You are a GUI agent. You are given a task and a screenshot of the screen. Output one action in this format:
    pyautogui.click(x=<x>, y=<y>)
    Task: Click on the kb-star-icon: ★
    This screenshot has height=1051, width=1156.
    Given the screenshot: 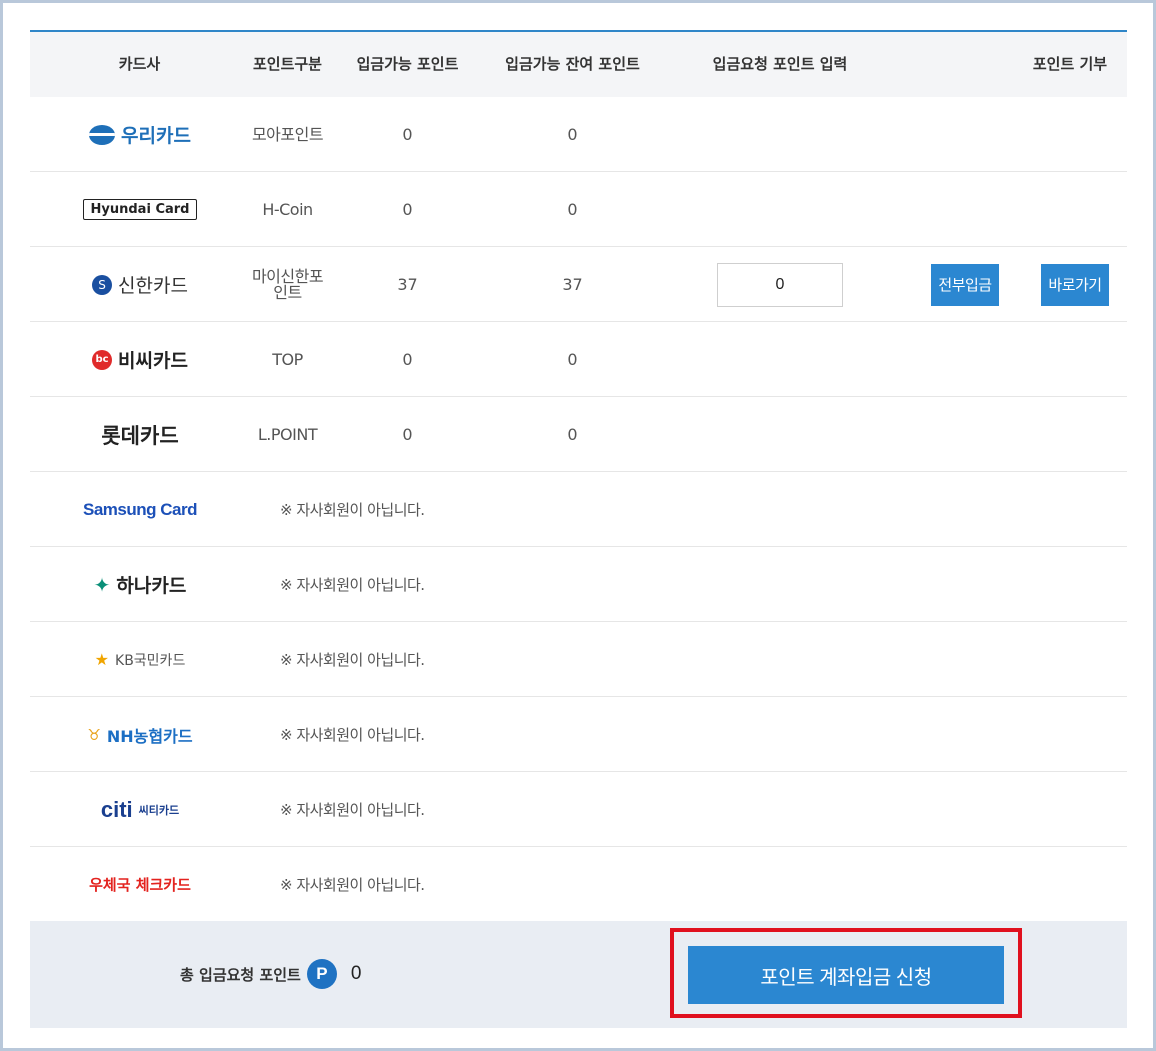 What is the action you would take?
    pyautogui.click(x=102, y=659)
    